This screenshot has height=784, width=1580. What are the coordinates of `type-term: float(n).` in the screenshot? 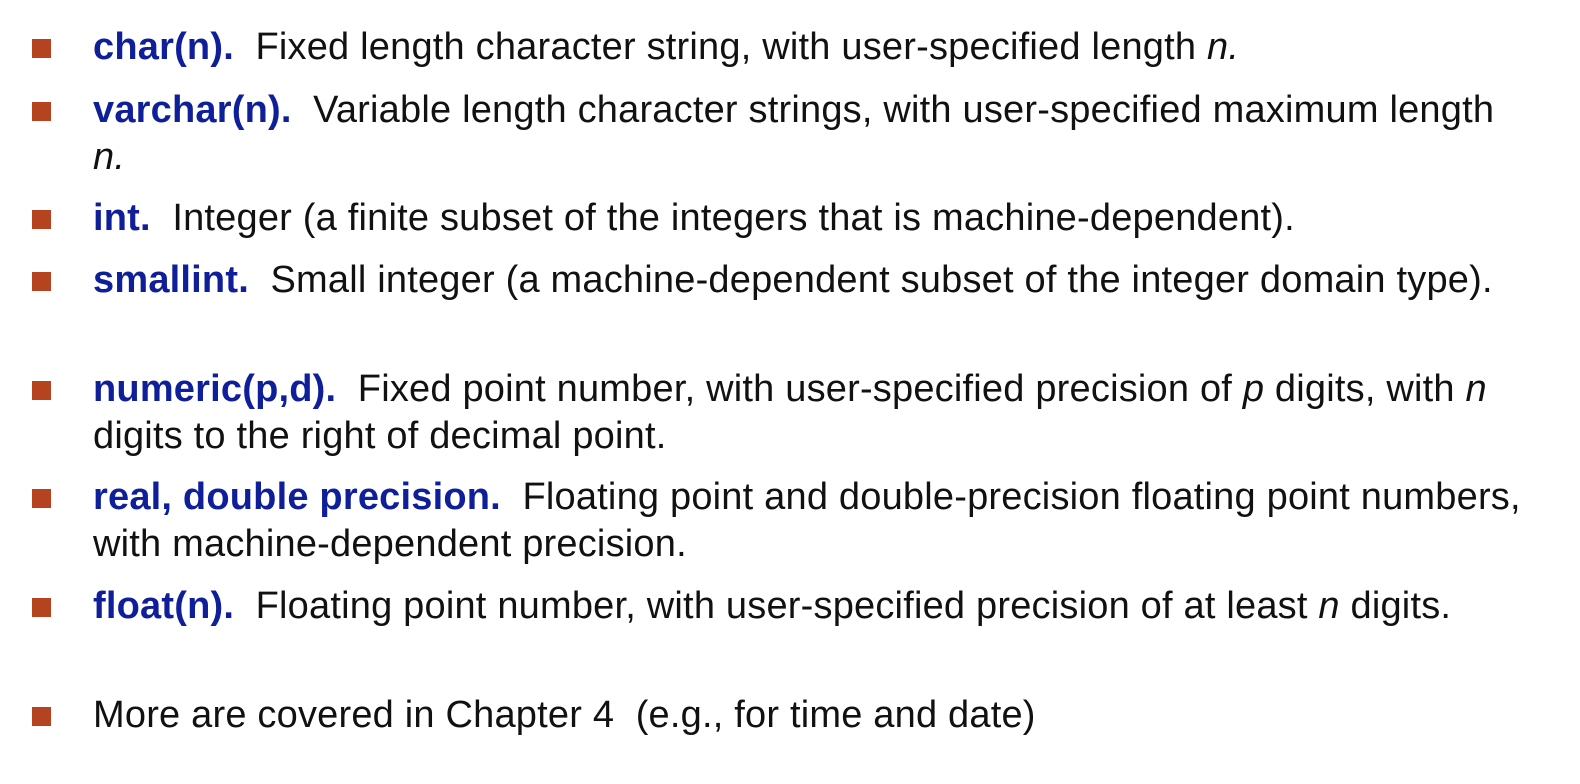 It's located at (164, 606).